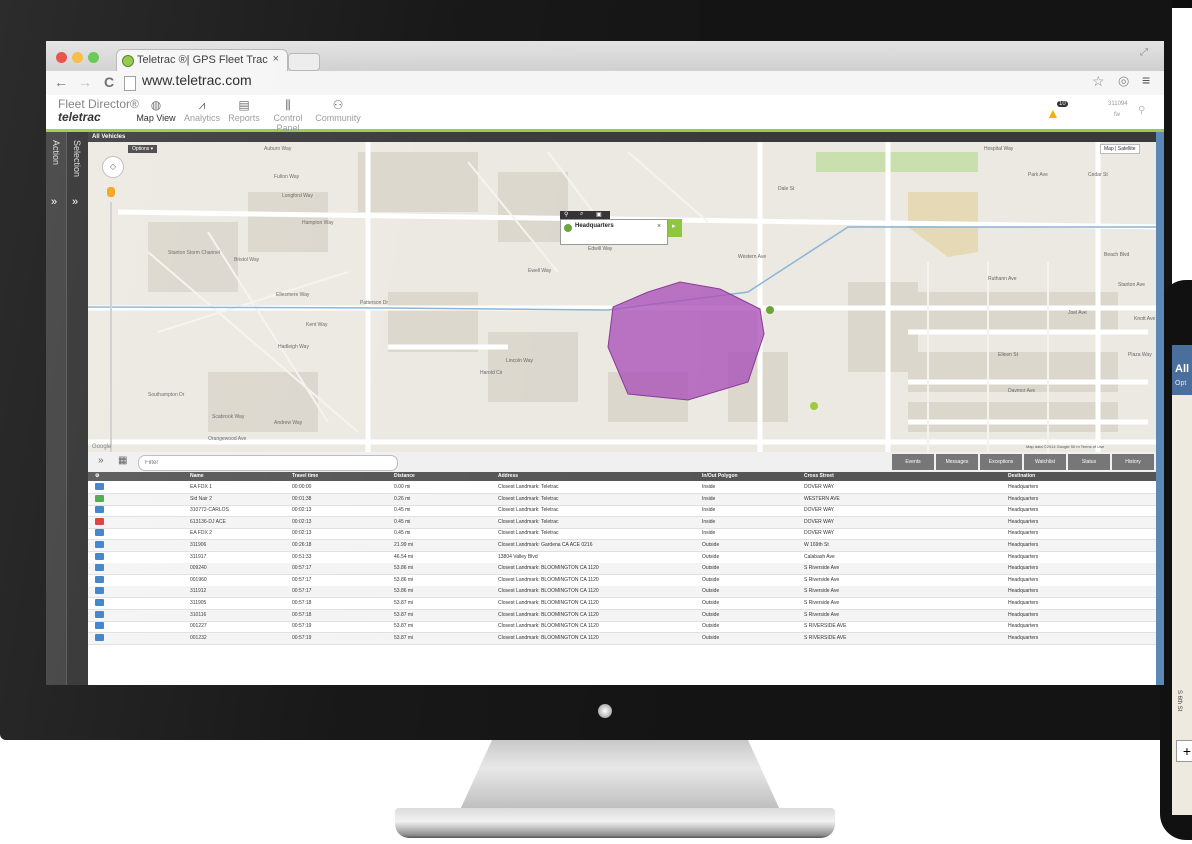  I want to click on select-all-icon: ⚙, so click(97, 476).